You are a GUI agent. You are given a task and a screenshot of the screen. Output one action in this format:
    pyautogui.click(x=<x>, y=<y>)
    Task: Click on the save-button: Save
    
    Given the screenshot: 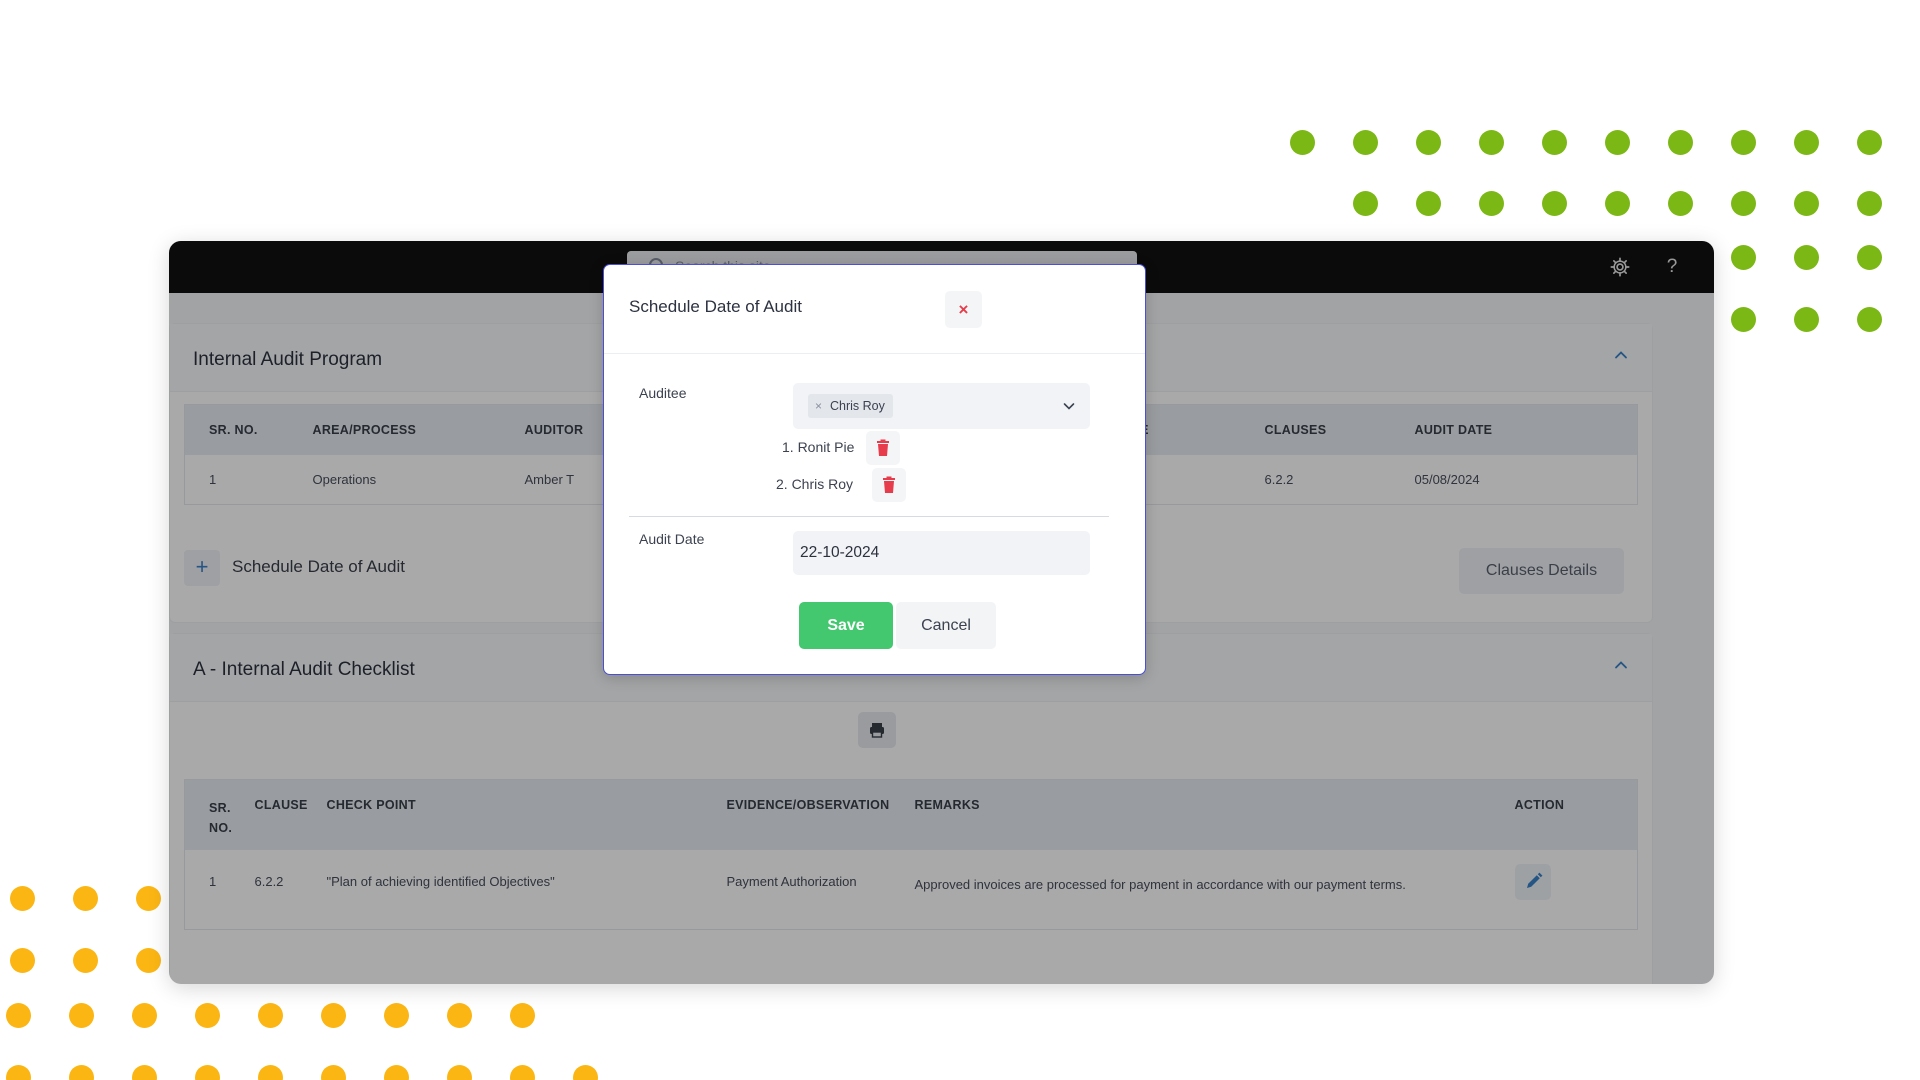 What is the action you would take?
    pyautogui.click(x=846, y=625)
    